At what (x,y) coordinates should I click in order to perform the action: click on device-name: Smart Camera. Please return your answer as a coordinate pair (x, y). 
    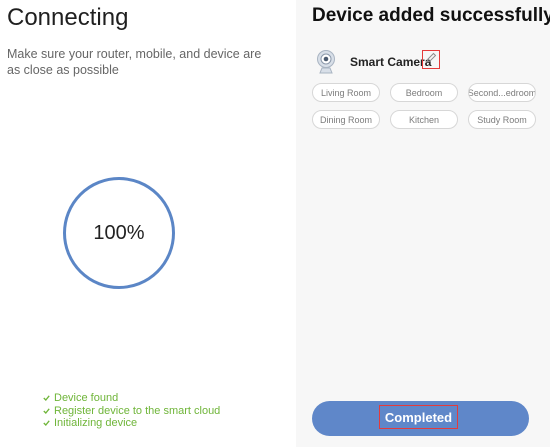
    Looking at the image, I should click on (391, 62).